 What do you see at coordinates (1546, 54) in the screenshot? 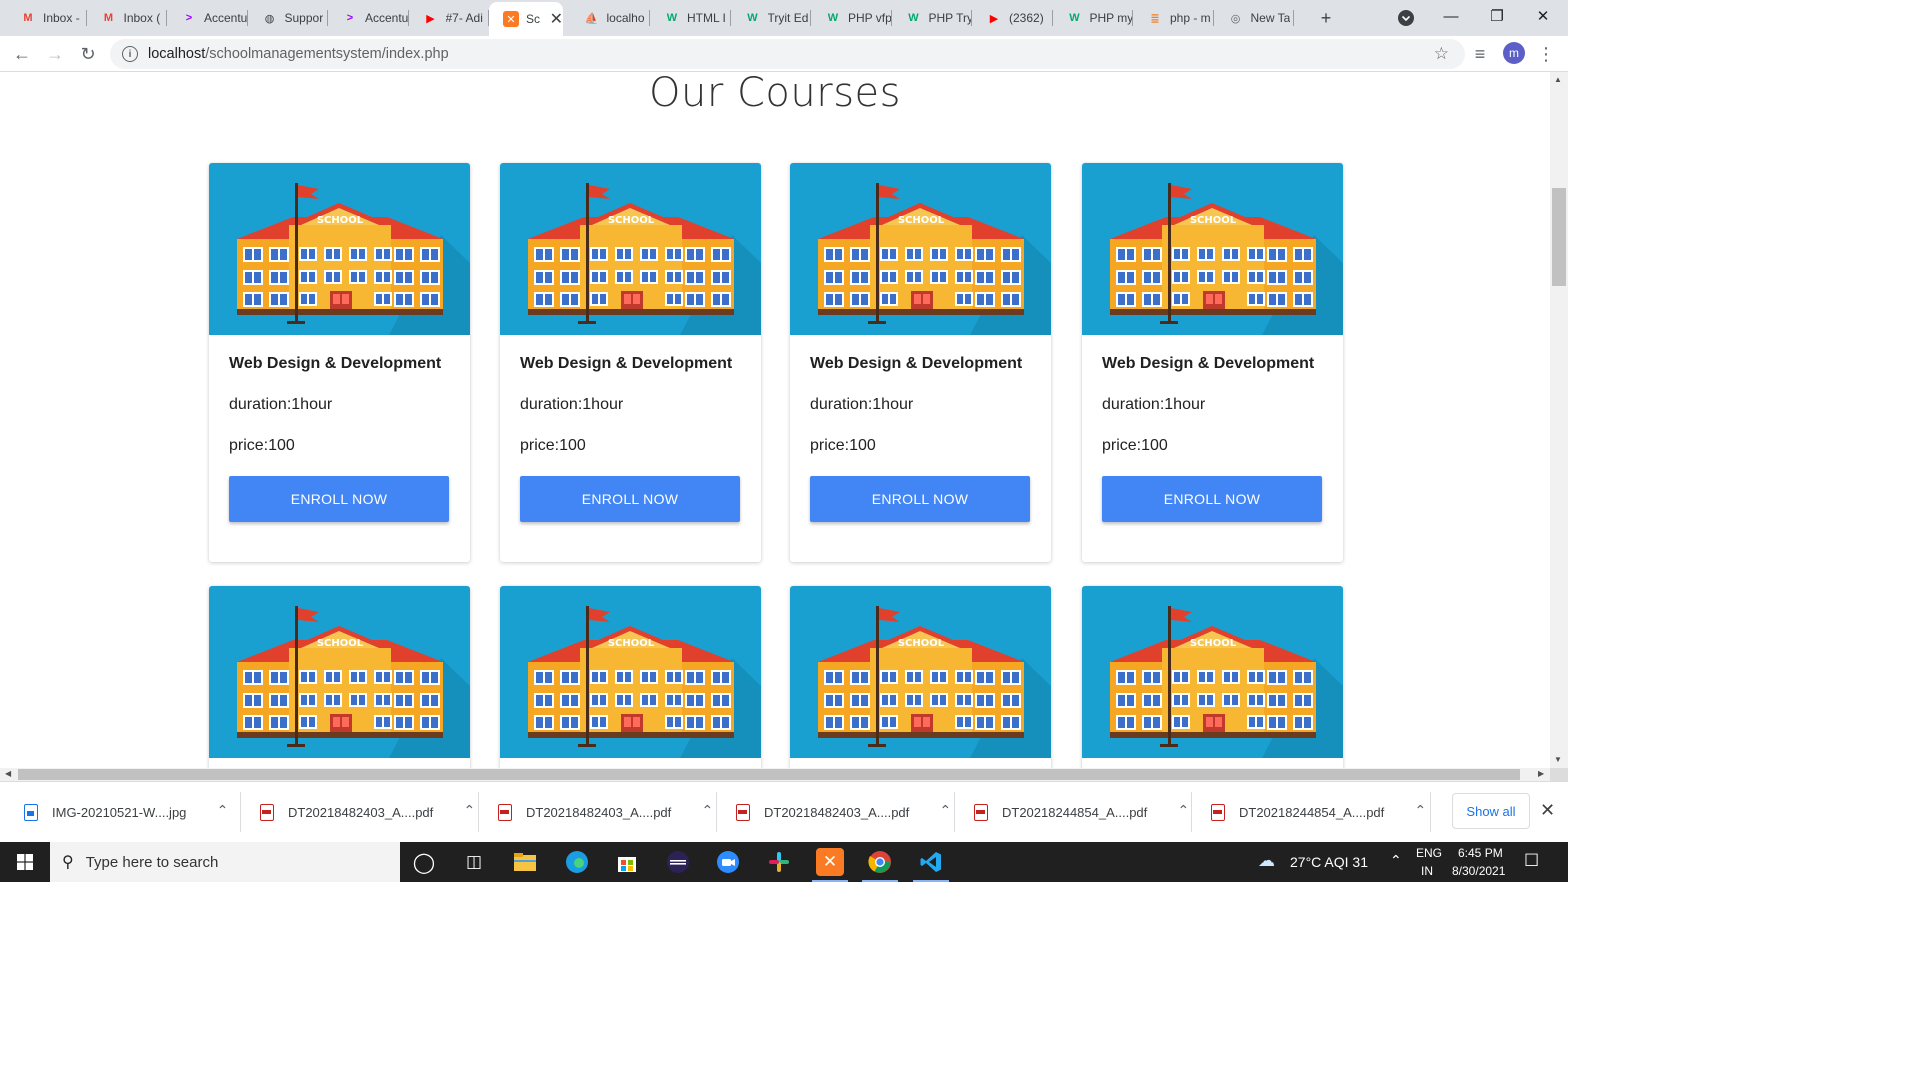
I see `menu-dots-icon: ⋮` at bounding box center [1546, 54].